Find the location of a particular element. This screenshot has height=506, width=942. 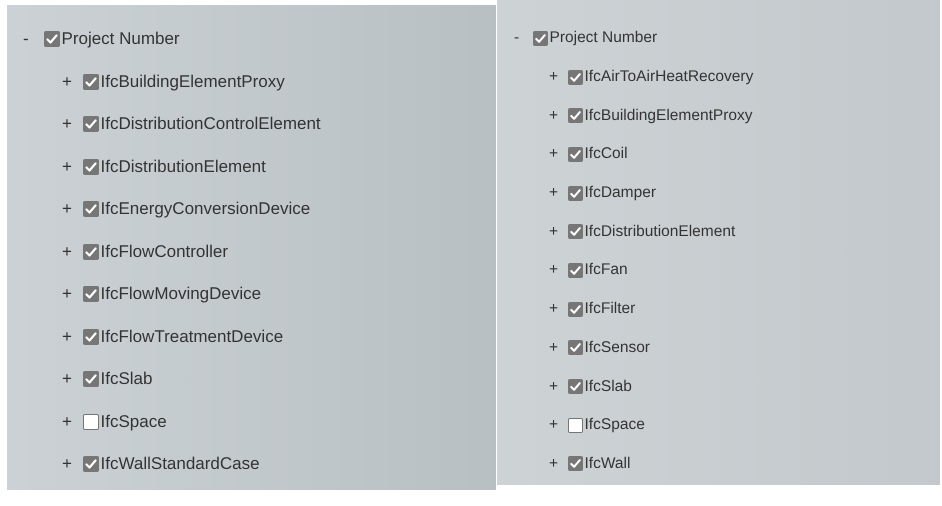

tree-item-label: IfcFlowTreatmentDevice is located at coordinates (192, 336).